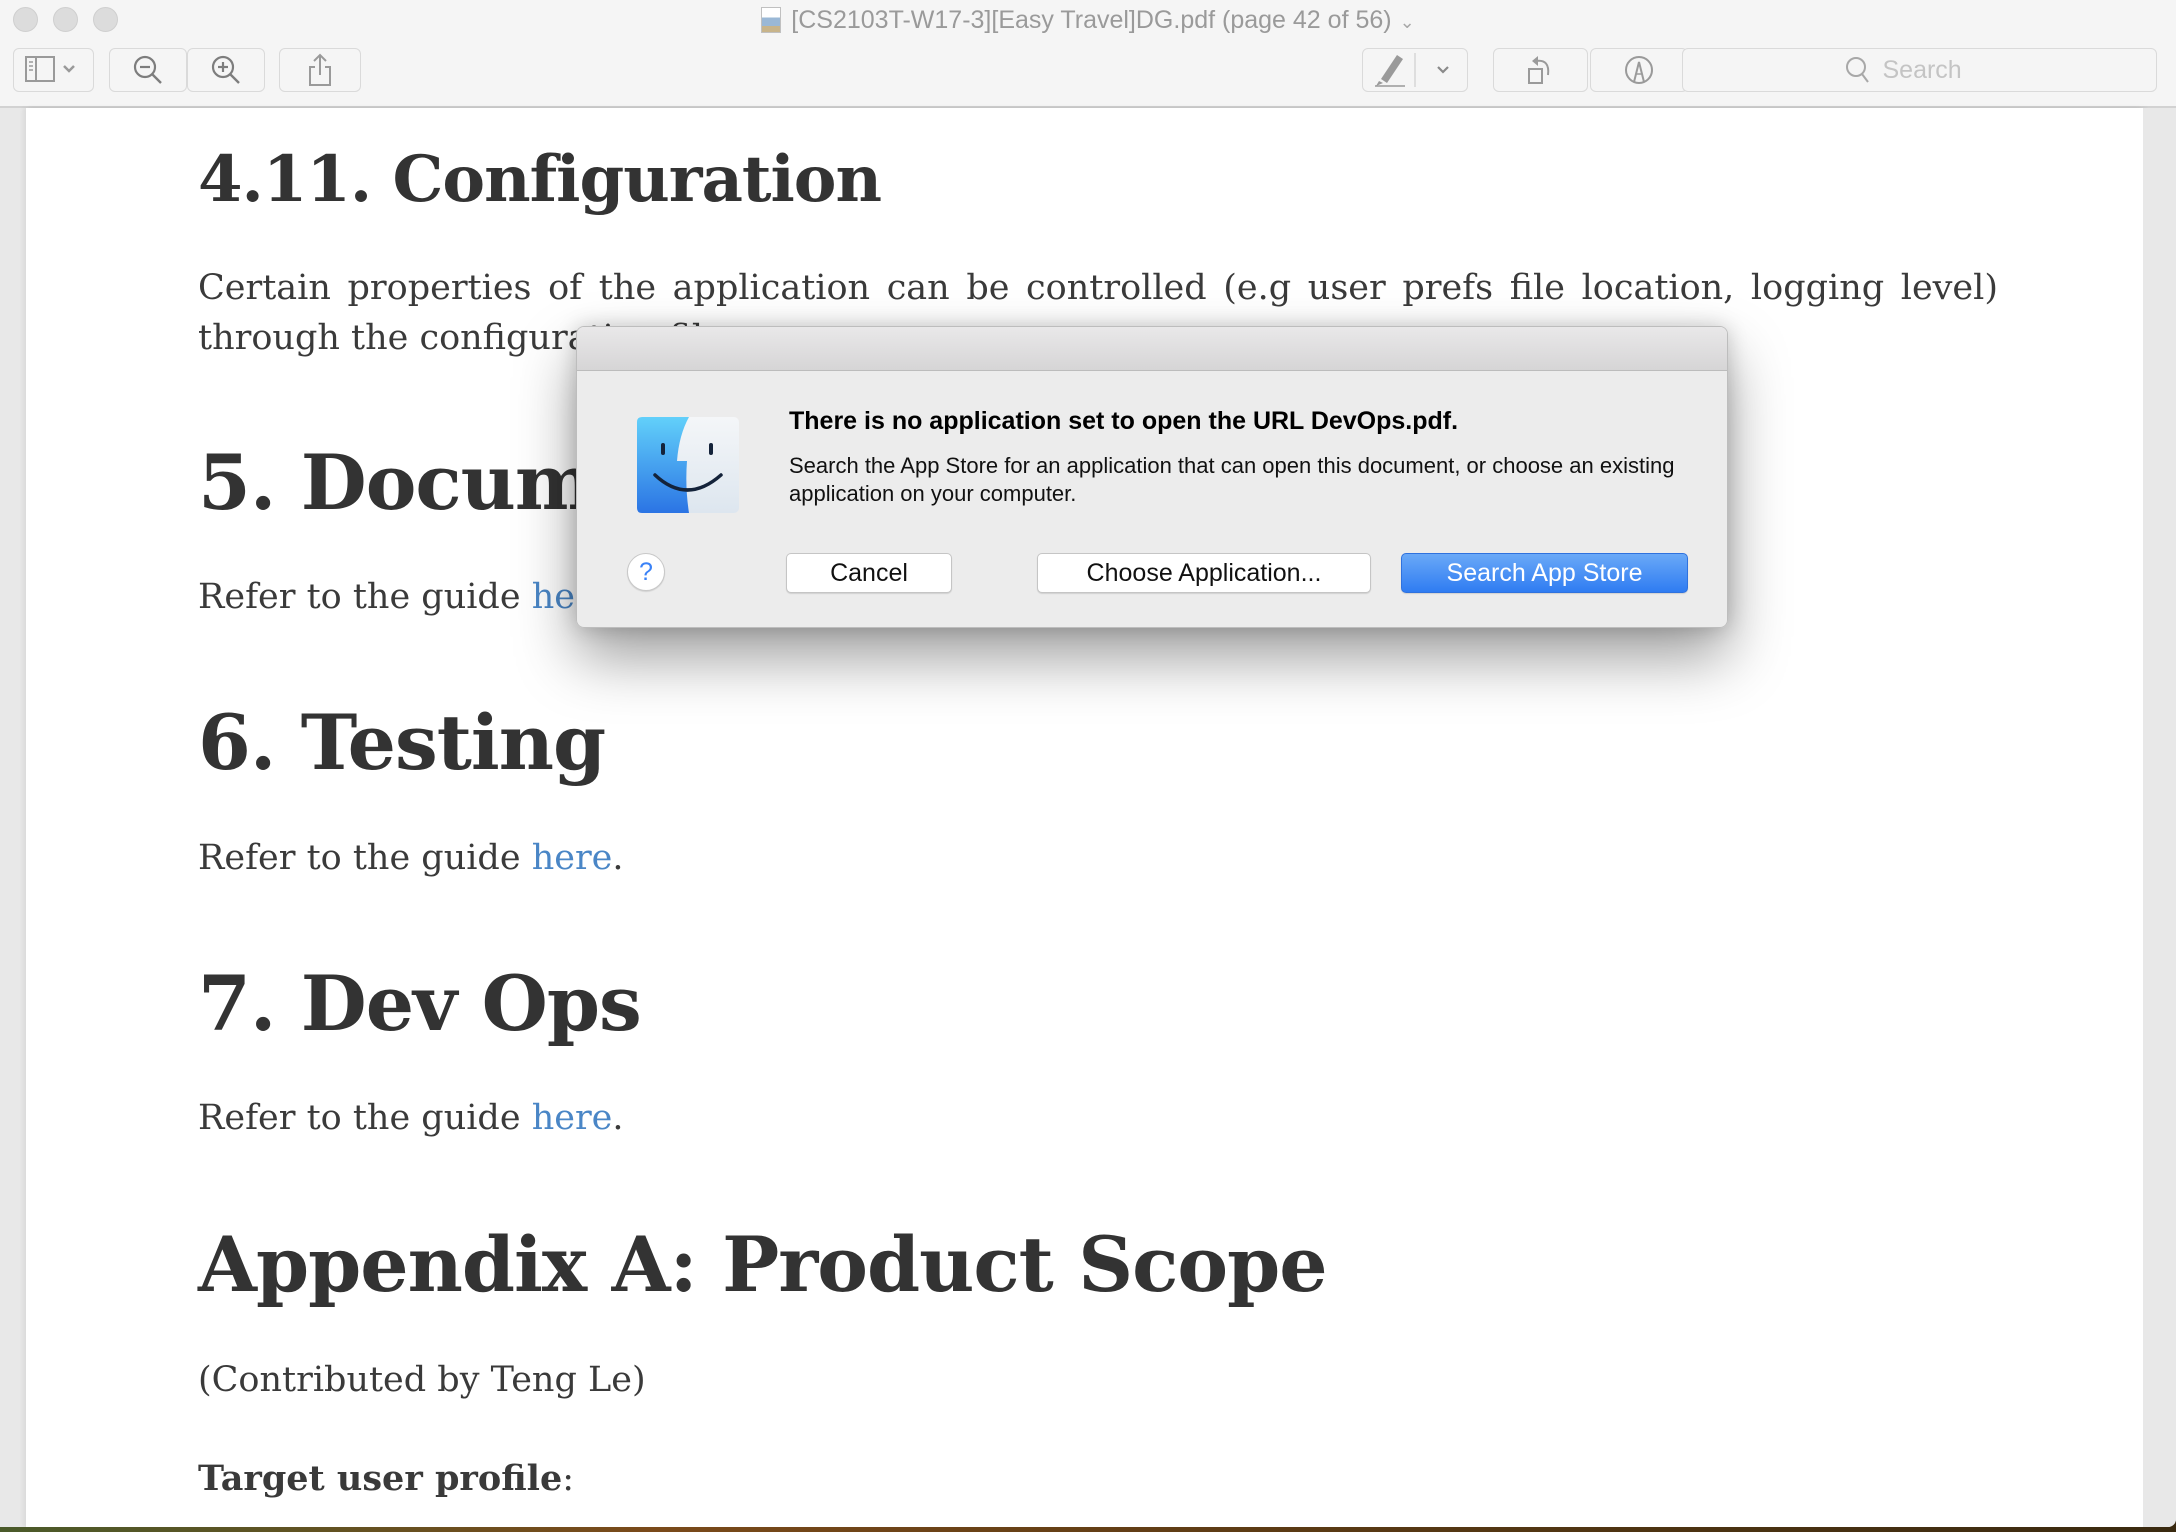 This screenshot has width=2176, height=1532. I want to click on markup-pen-icon, so click(1639, 70).